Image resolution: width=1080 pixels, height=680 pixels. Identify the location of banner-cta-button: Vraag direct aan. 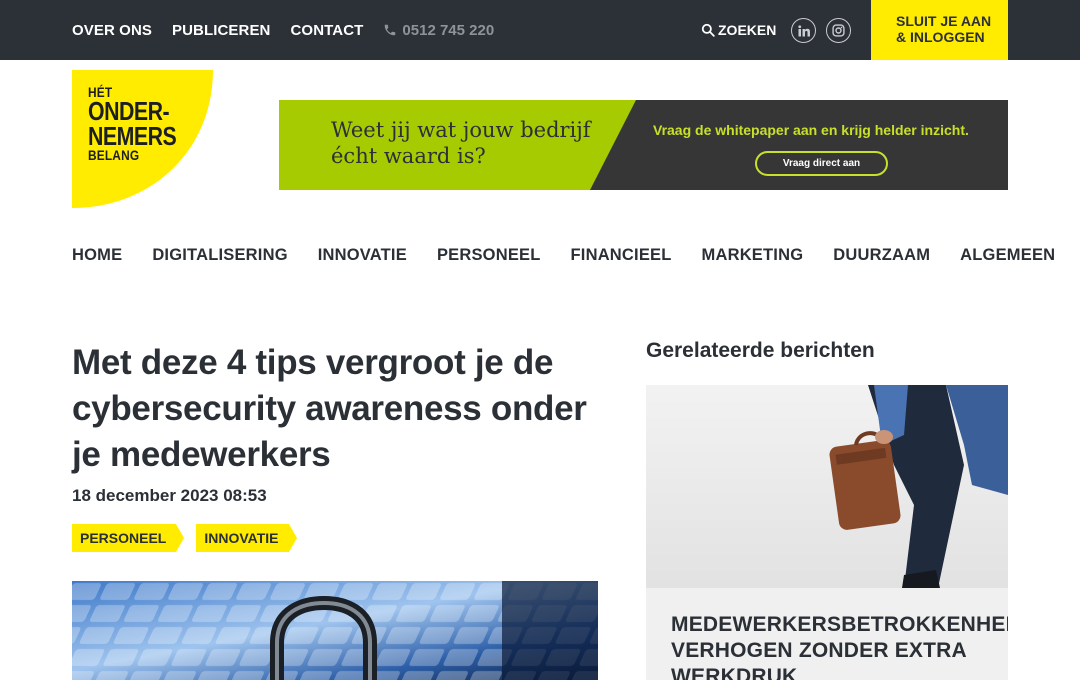
(821, 163).